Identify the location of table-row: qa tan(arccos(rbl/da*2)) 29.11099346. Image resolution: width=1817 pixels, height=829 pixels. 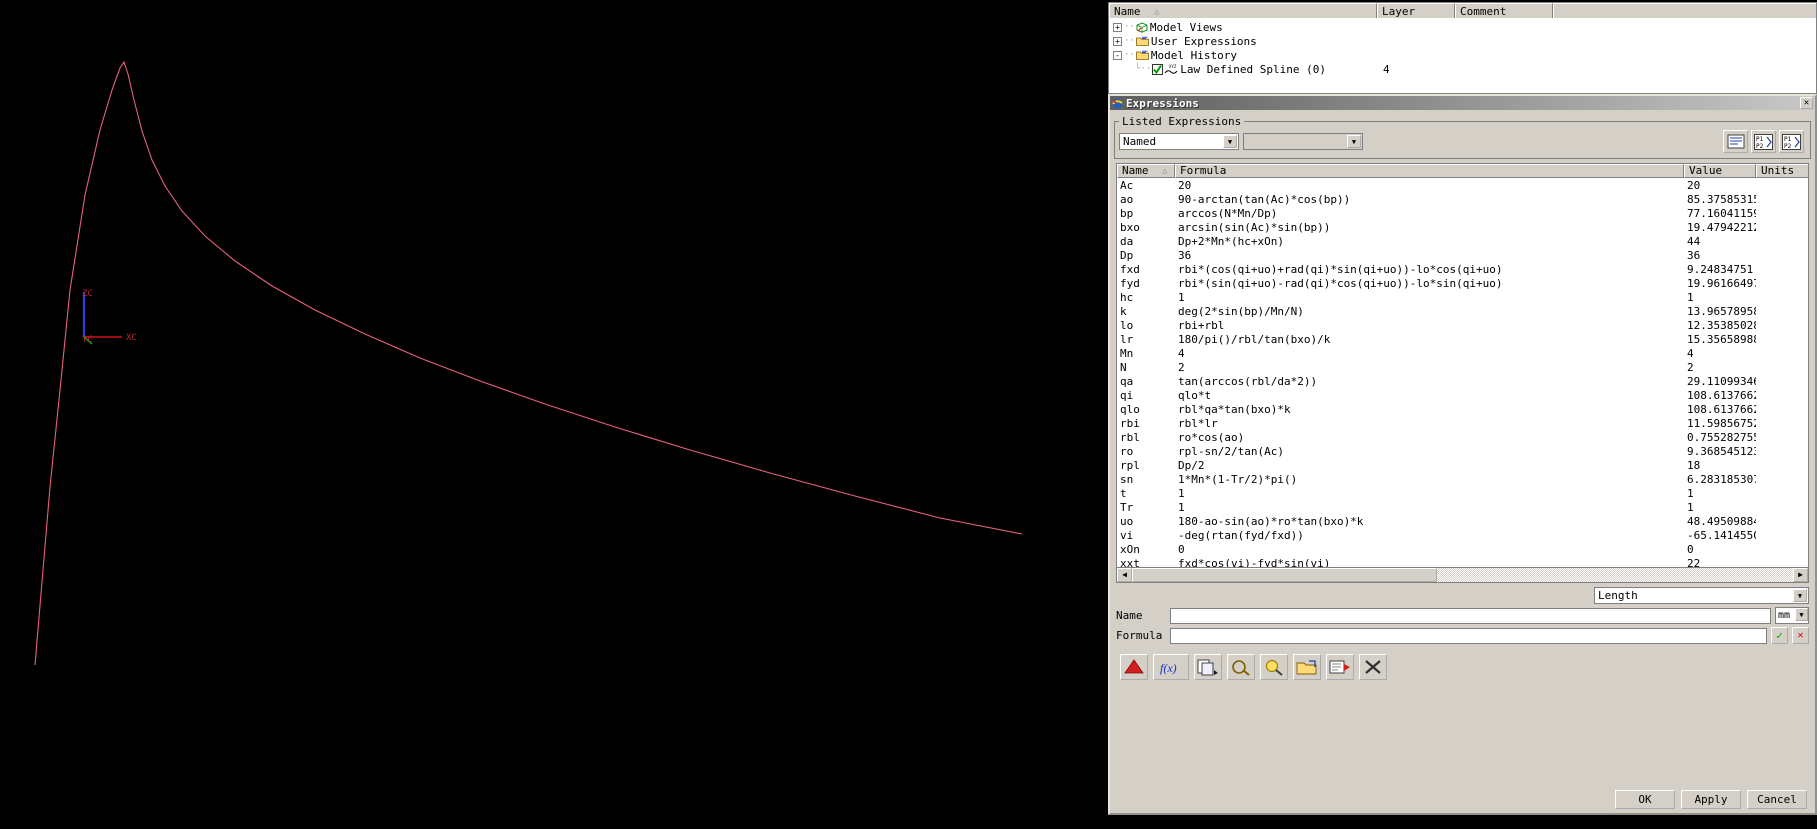
(1462, 381).